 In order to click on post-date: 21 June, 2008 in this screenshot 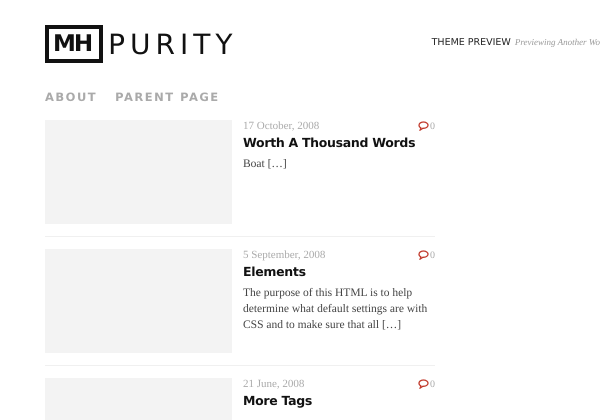, I will do `click(273, 384)`.